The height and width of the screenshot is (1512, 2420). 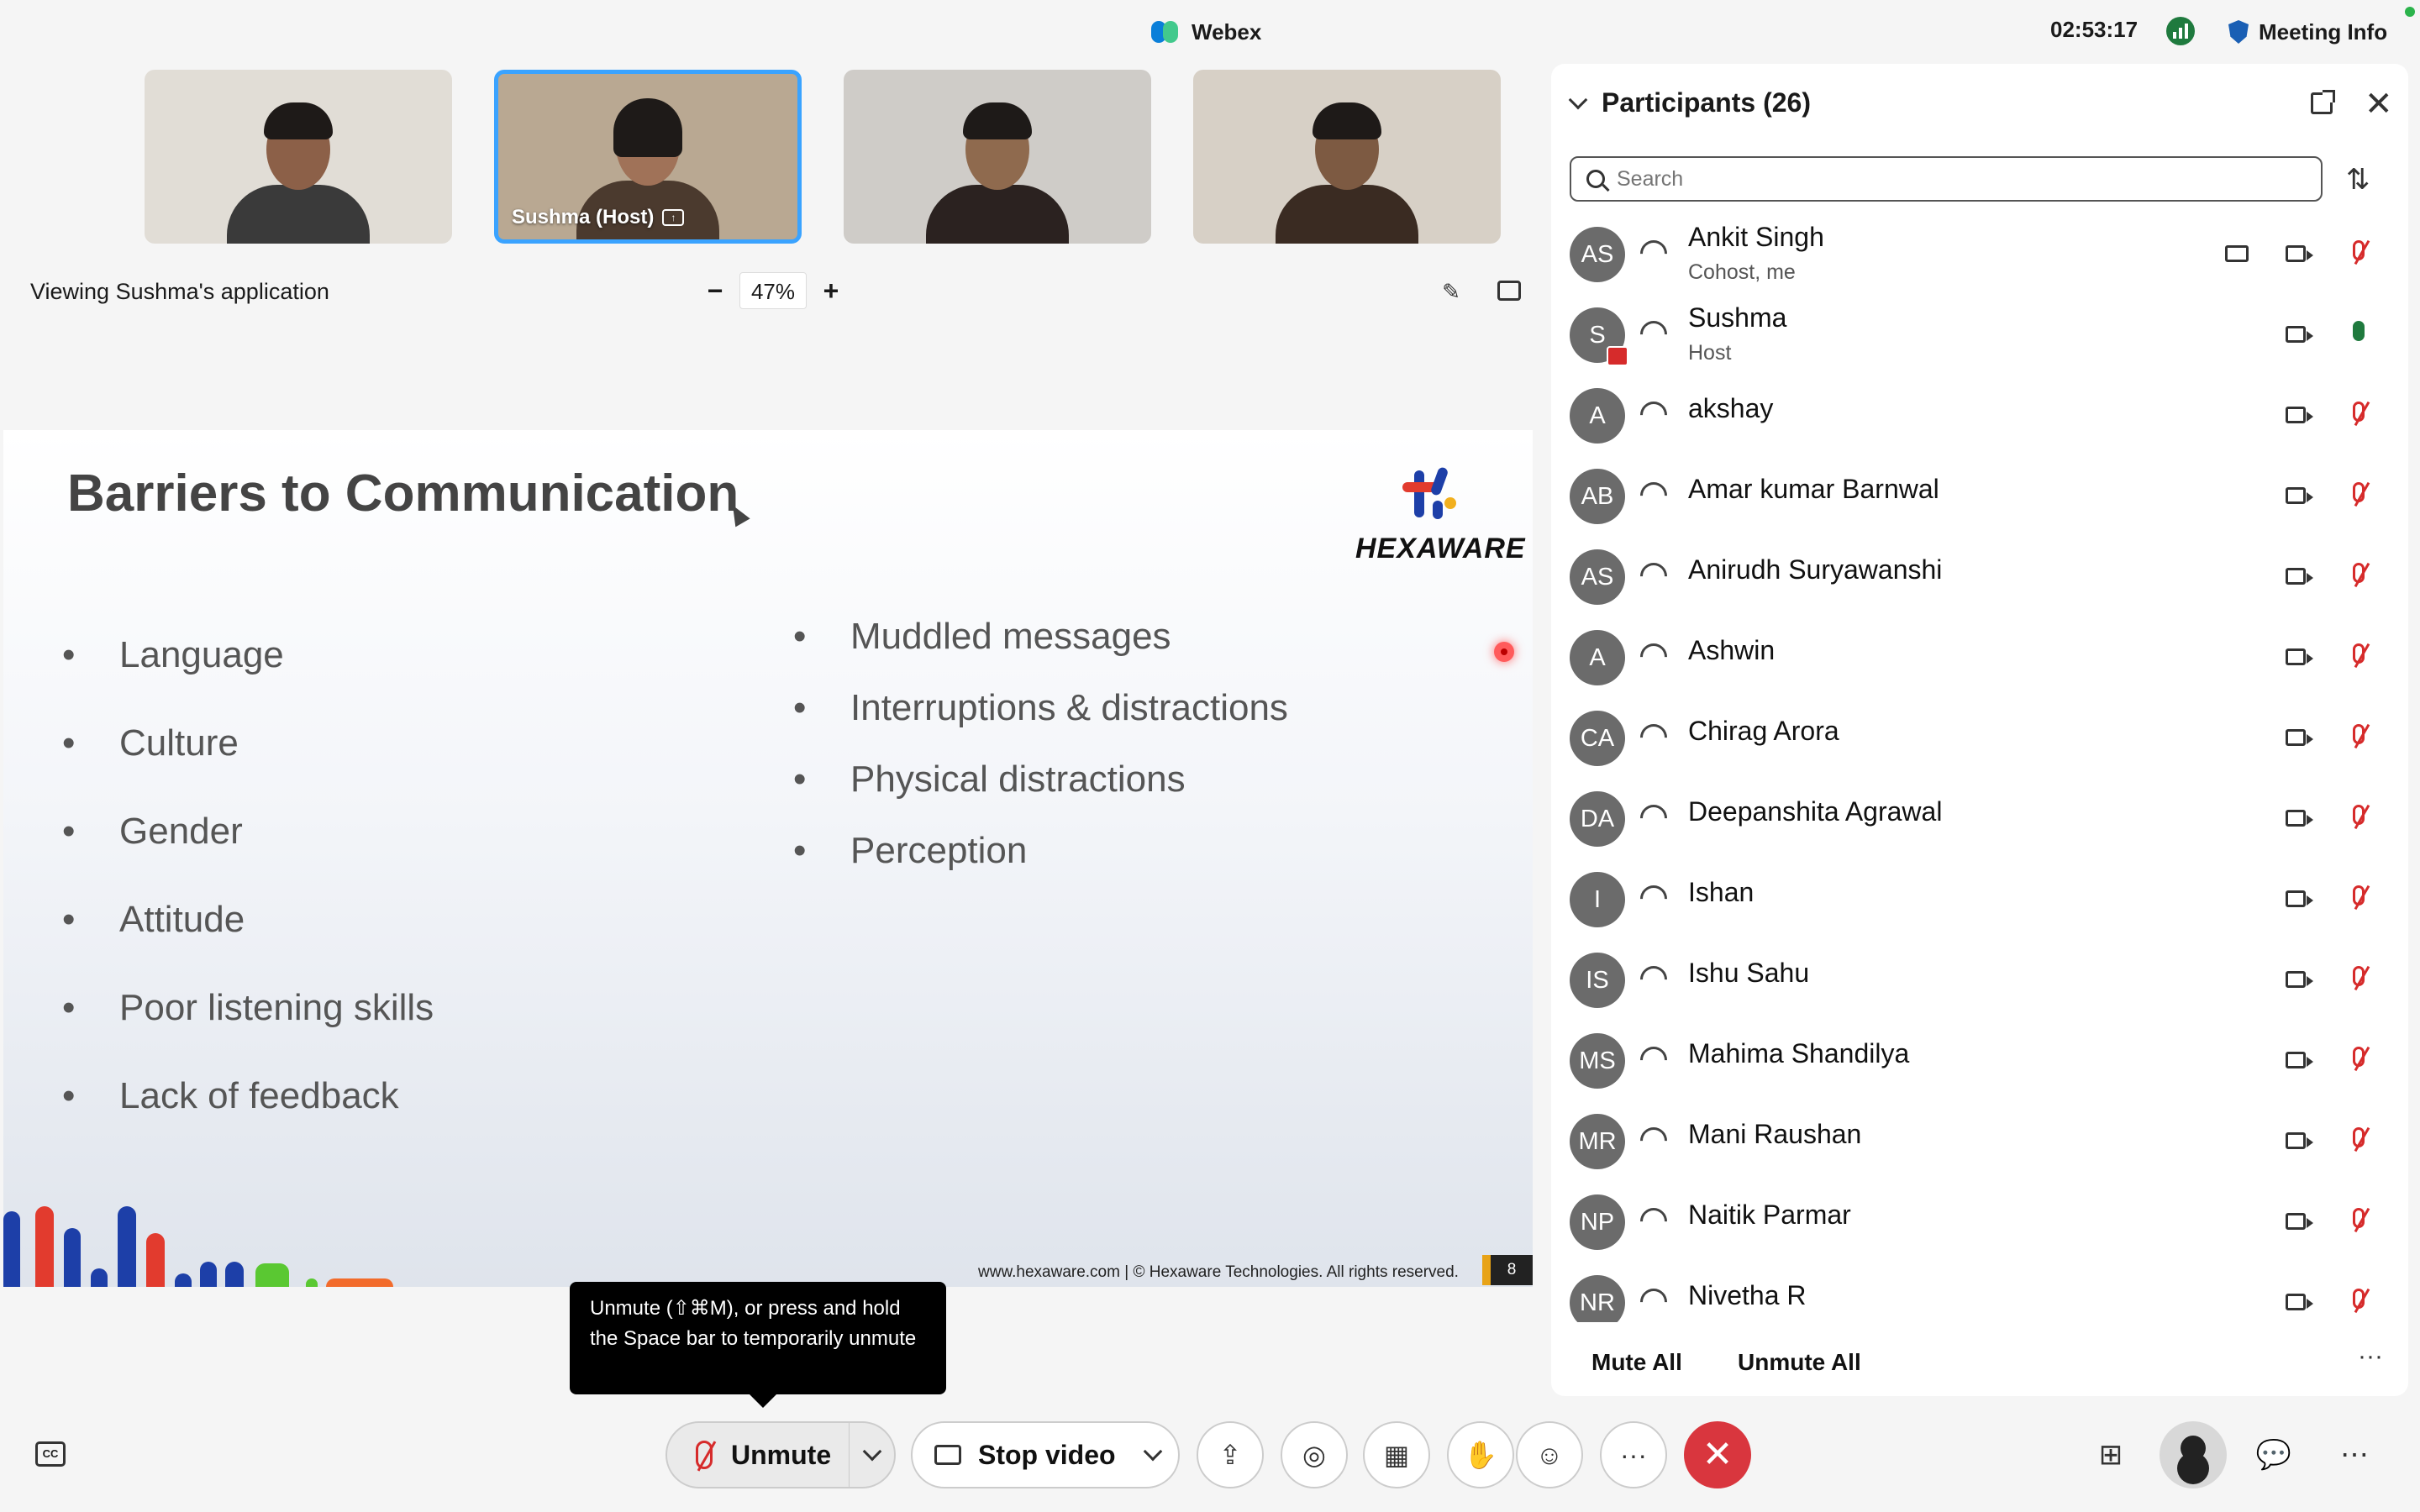 What do you see at coordinates (2370, 1356) in the screenshot?
I see `more-options-button: ···` at bounding box center [2370, 1356].